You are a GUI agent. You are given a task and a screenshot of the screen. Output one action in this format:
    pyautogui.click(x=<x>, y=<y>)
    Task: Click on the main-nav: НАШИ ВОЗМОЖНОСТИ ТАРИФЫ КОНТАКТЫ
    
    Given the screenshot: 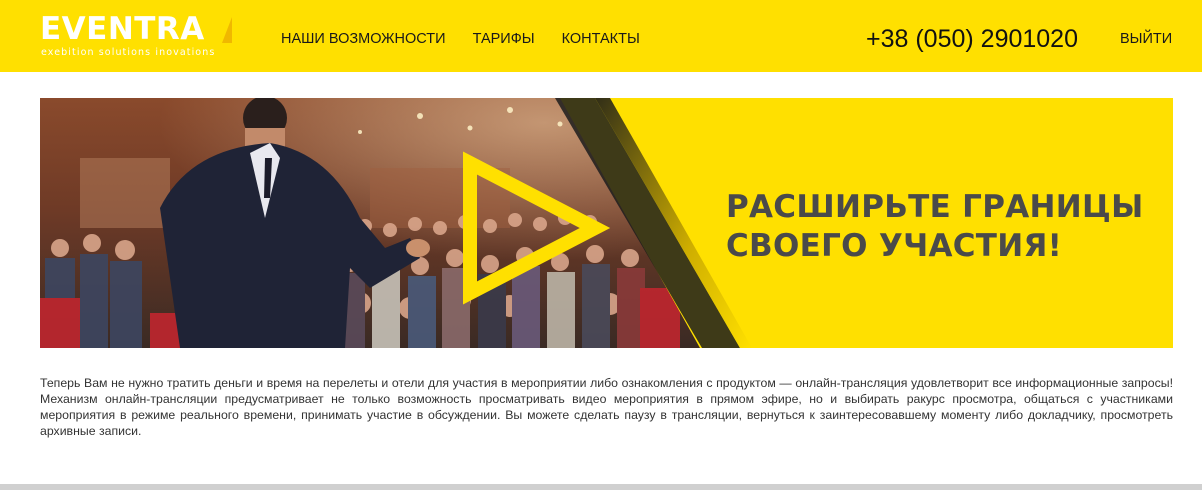 What is the action you would take?
    pyautogui.click(x=460, y=39)
    